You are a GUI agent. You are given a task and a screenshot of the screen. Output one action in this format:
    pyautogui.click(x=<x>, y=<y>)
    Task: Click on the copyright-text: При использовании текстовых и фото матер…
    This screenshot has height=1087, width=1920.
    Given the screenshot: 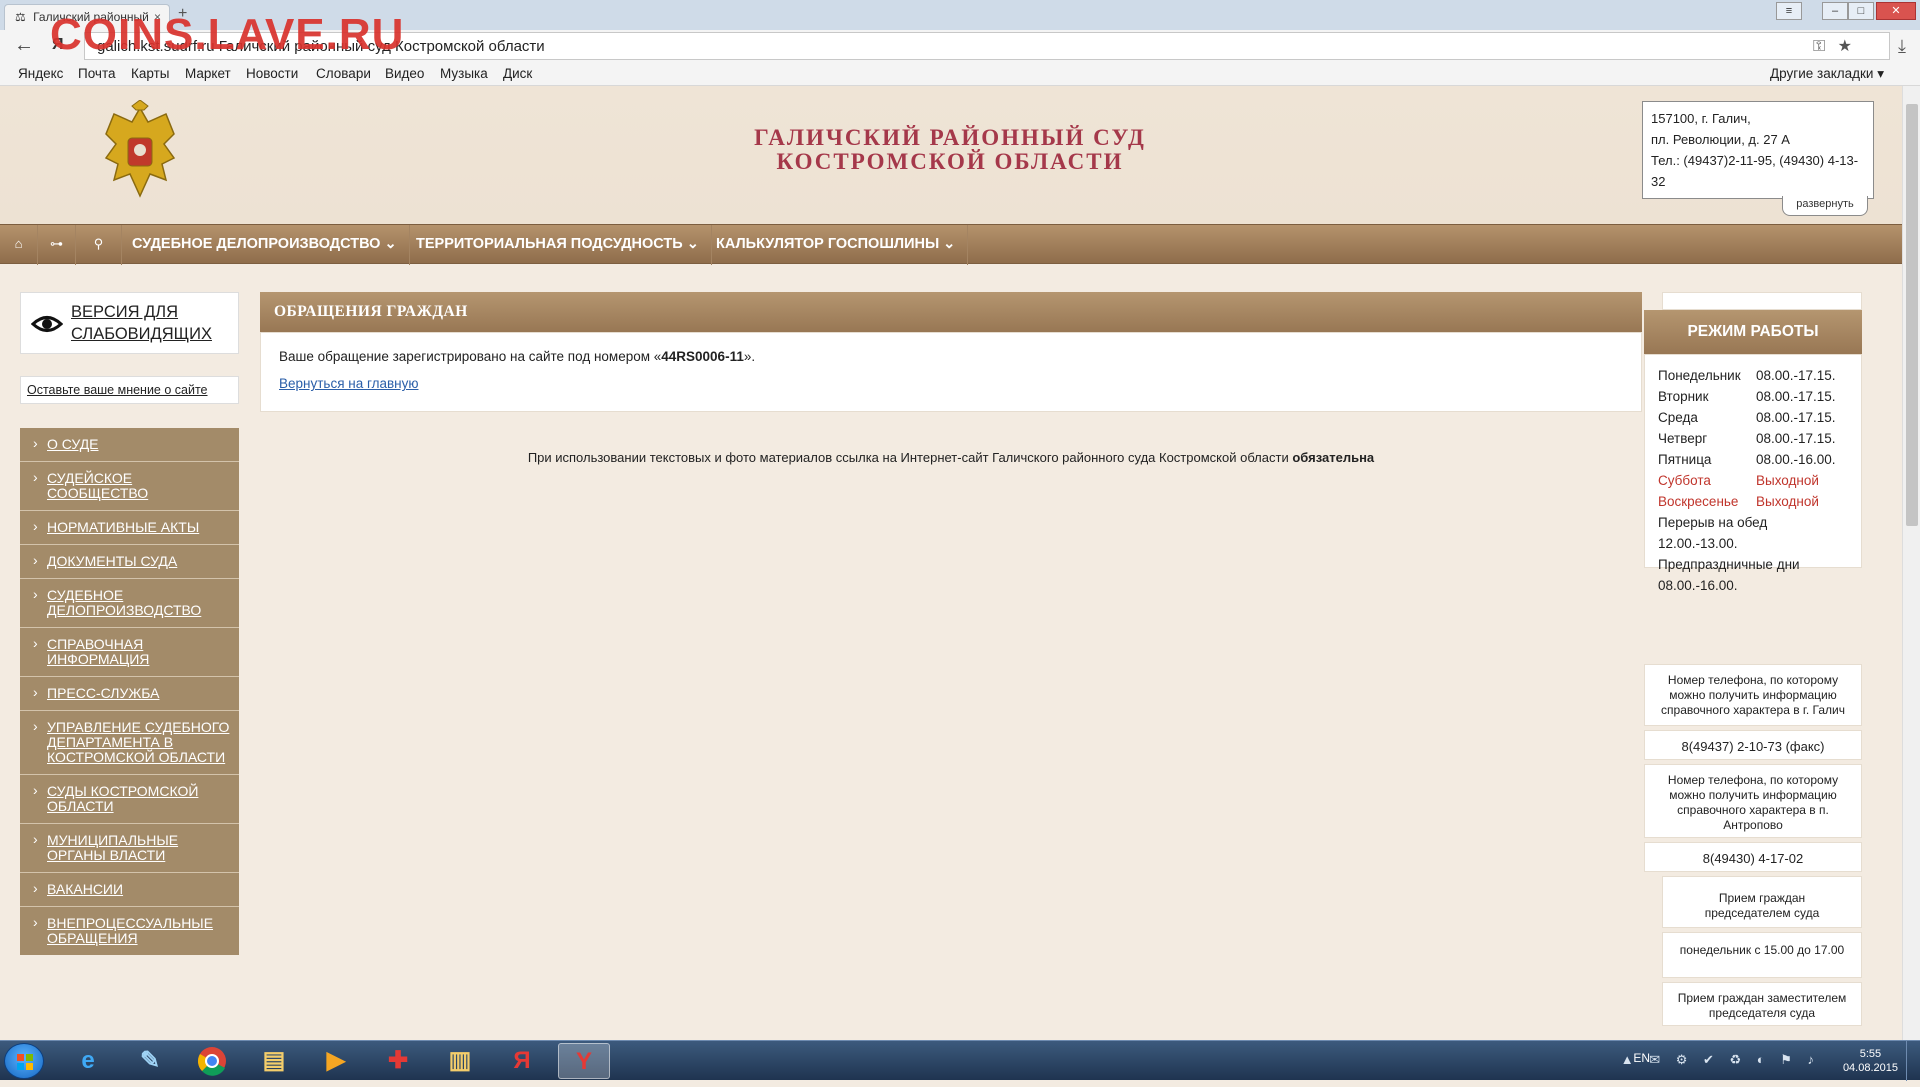 What is the action you would take?
    pyautogui.click(x=910, y=457)
    